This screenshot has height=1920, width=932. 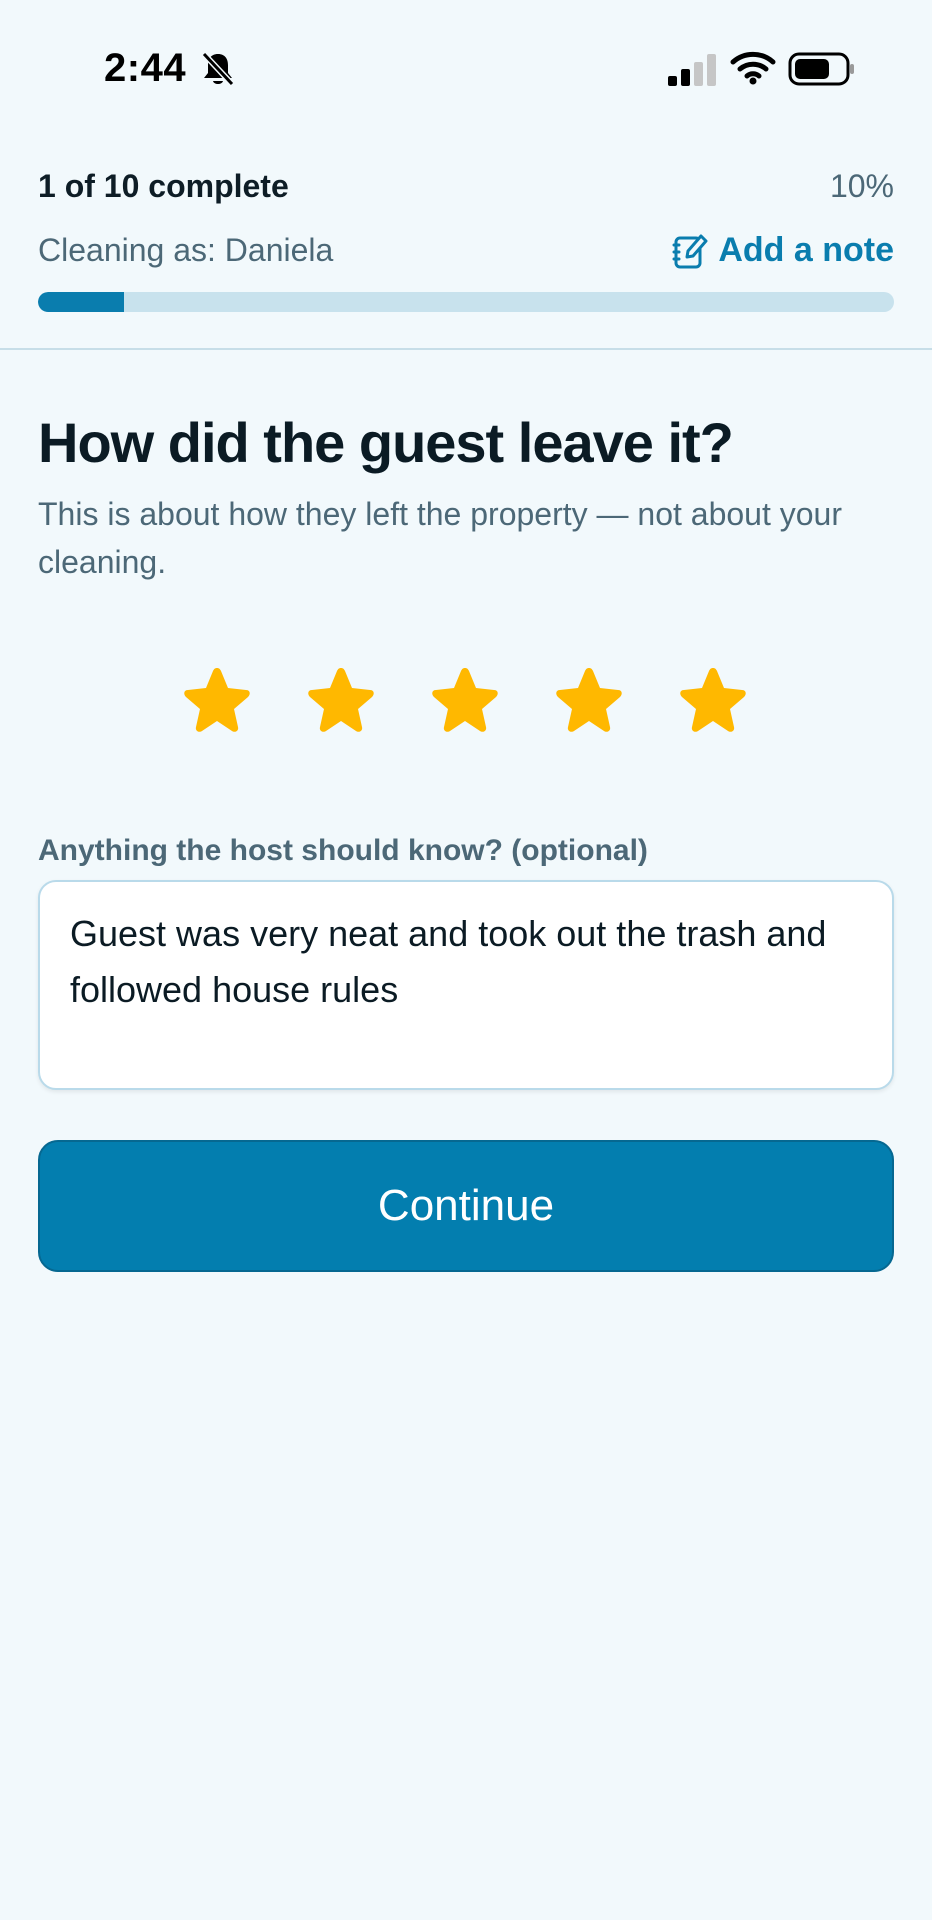 I want to click on completion-count: 1 of 10 complete, so click(x=163, y=186).